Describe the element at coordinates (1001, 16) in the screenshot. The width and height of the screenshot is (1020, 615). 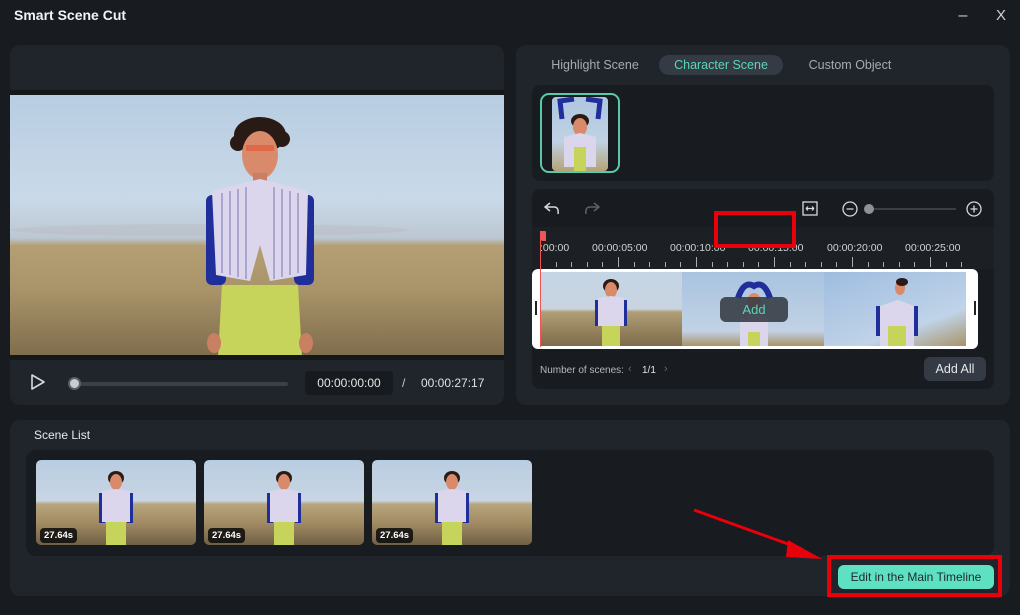
I see `close-button: X` at that location.